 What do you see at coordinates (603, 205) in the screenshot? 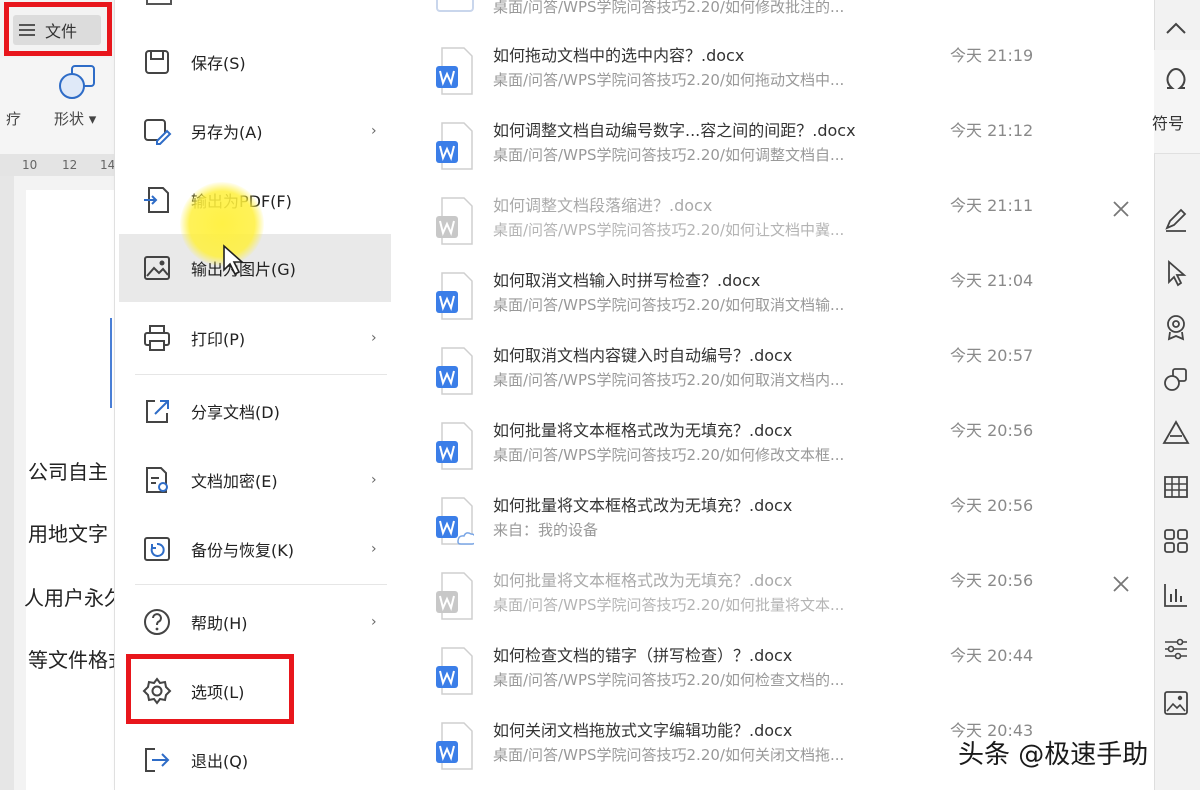
I see `file-name: 如何调整文档段落缩进？.docx` at bounding box center [603, 205].